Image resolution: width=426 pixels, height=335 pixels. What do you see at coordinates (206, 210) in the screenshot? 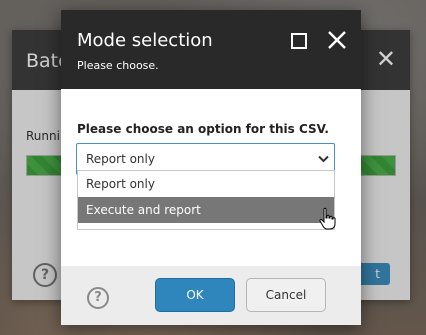
I see `option-execute-and-report: Execute and report` at bounding box center [206, 210].